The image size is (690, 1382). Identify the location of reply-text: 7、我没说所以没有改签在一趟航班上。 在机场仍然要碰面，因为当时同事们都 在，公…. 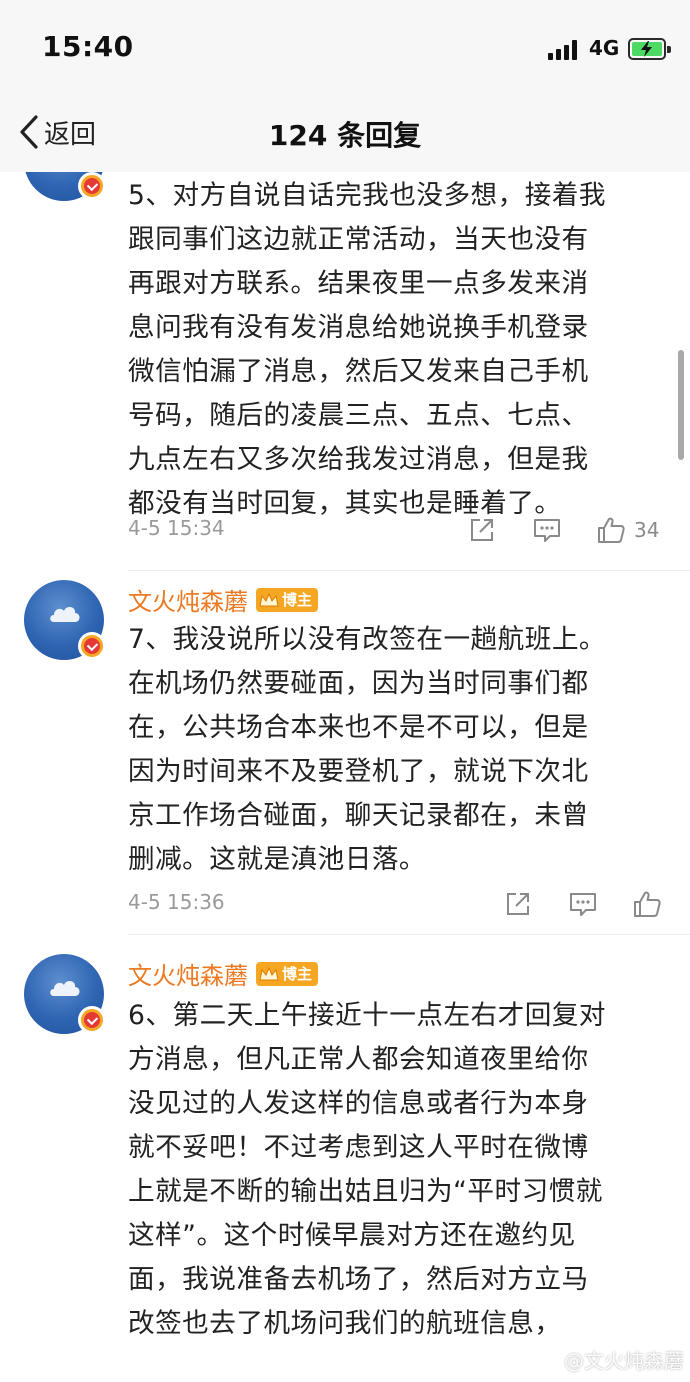
(367, 749).